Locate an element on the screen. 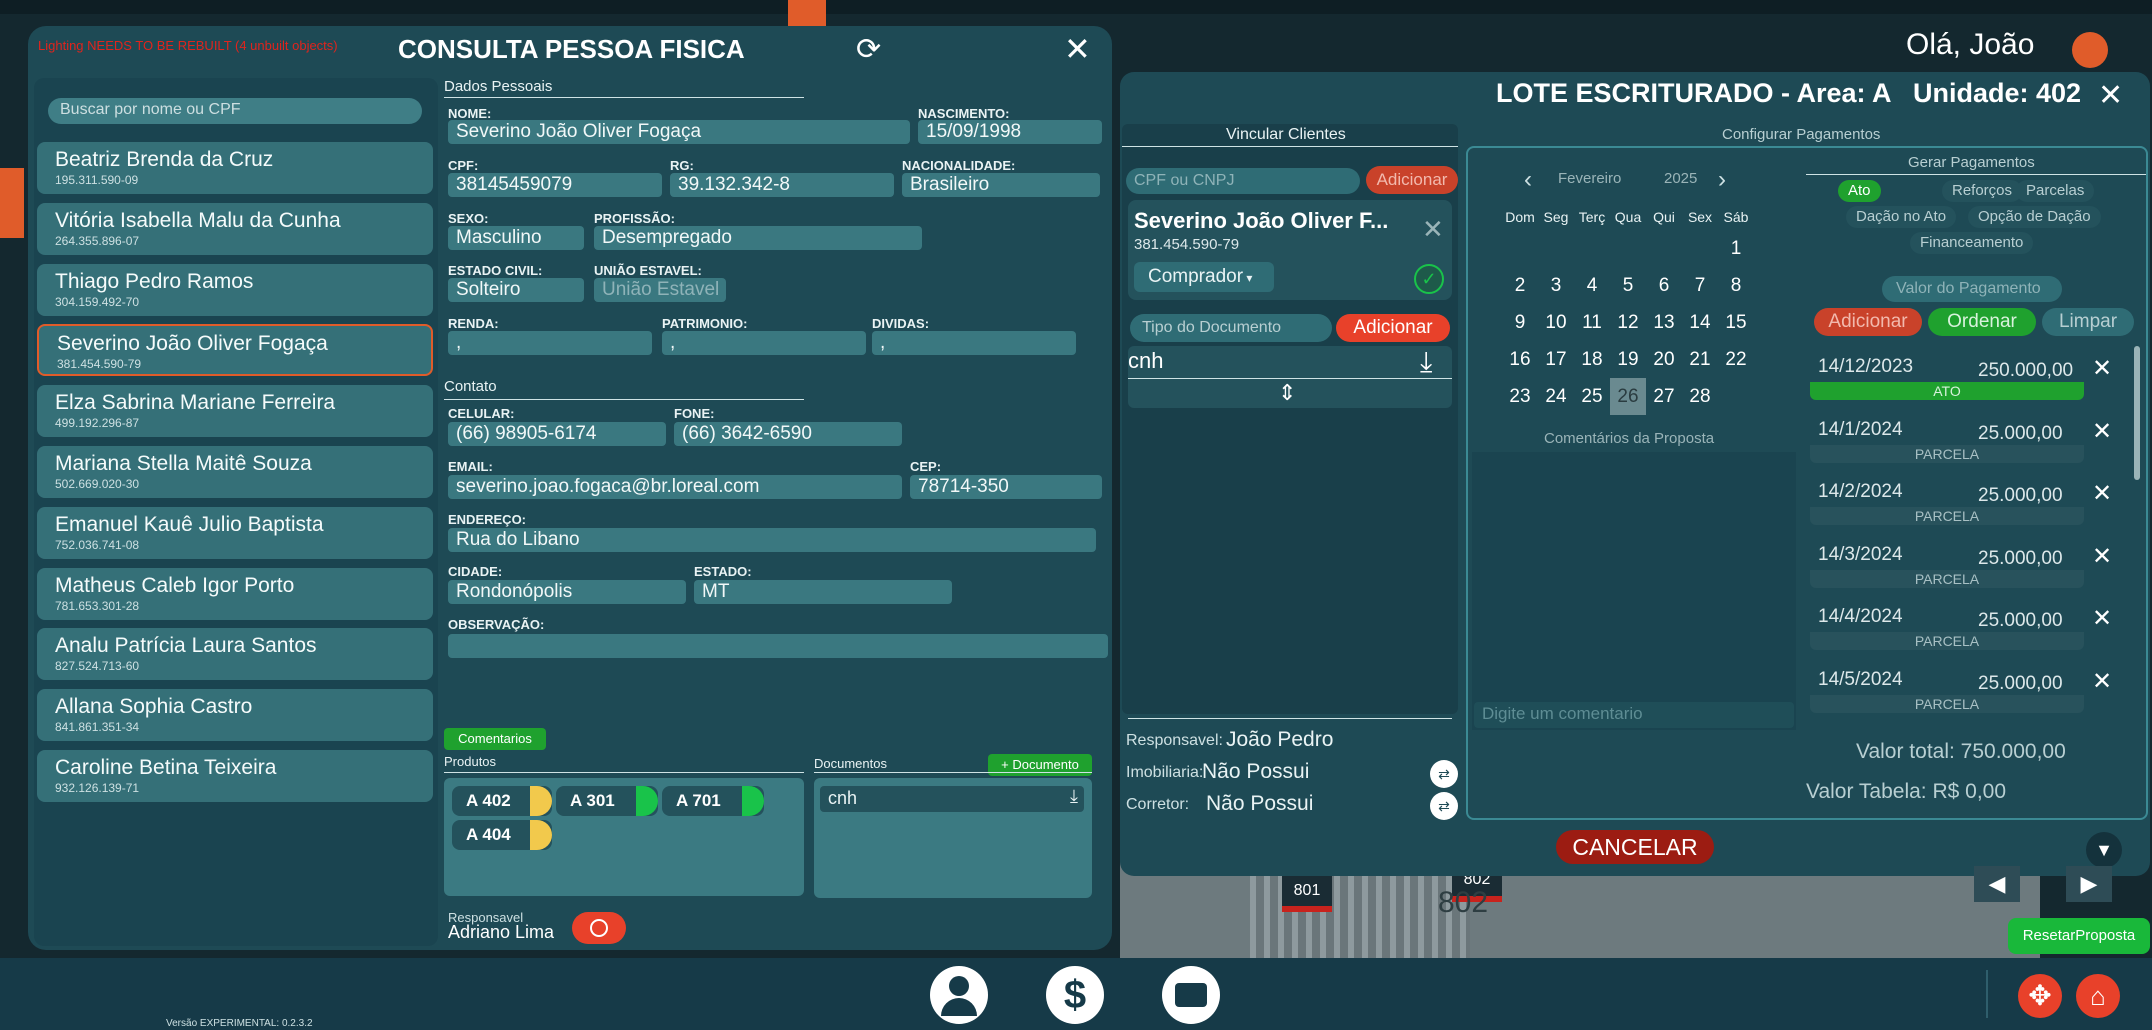 The height and width of the screenshot is (1030, 2152). produto-chip: A 701 is located at coordinates (713, 801).